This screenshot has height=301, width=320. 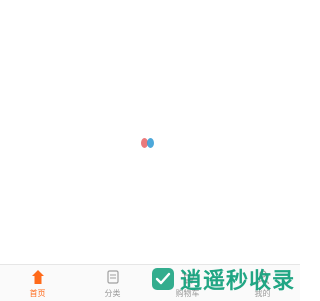 I want to click on tab-home: 首页, so click(x=37, y=283).